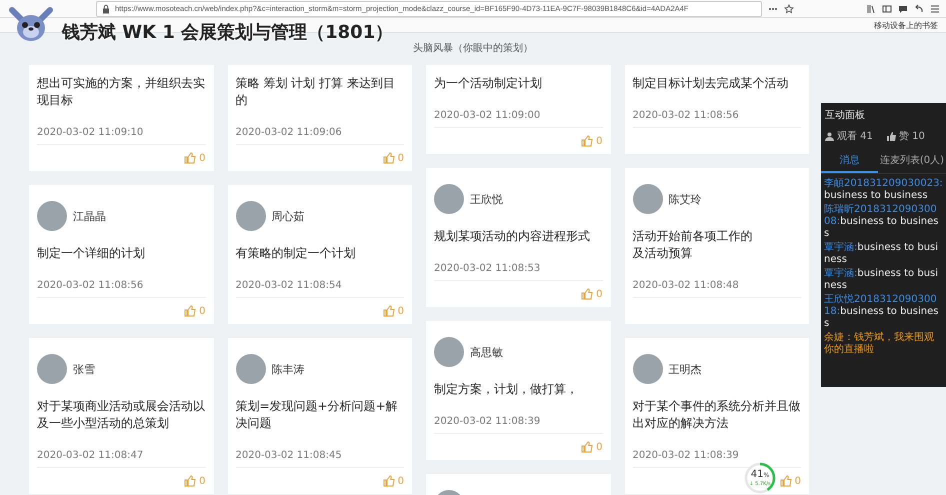 The height and width of the screenshot is (495, 946). What do you see at coordinates (512, 236) in the screenshot?
I see `idea-text: 规划某项活动的内容进程形式` at bounding box center [512, 236].